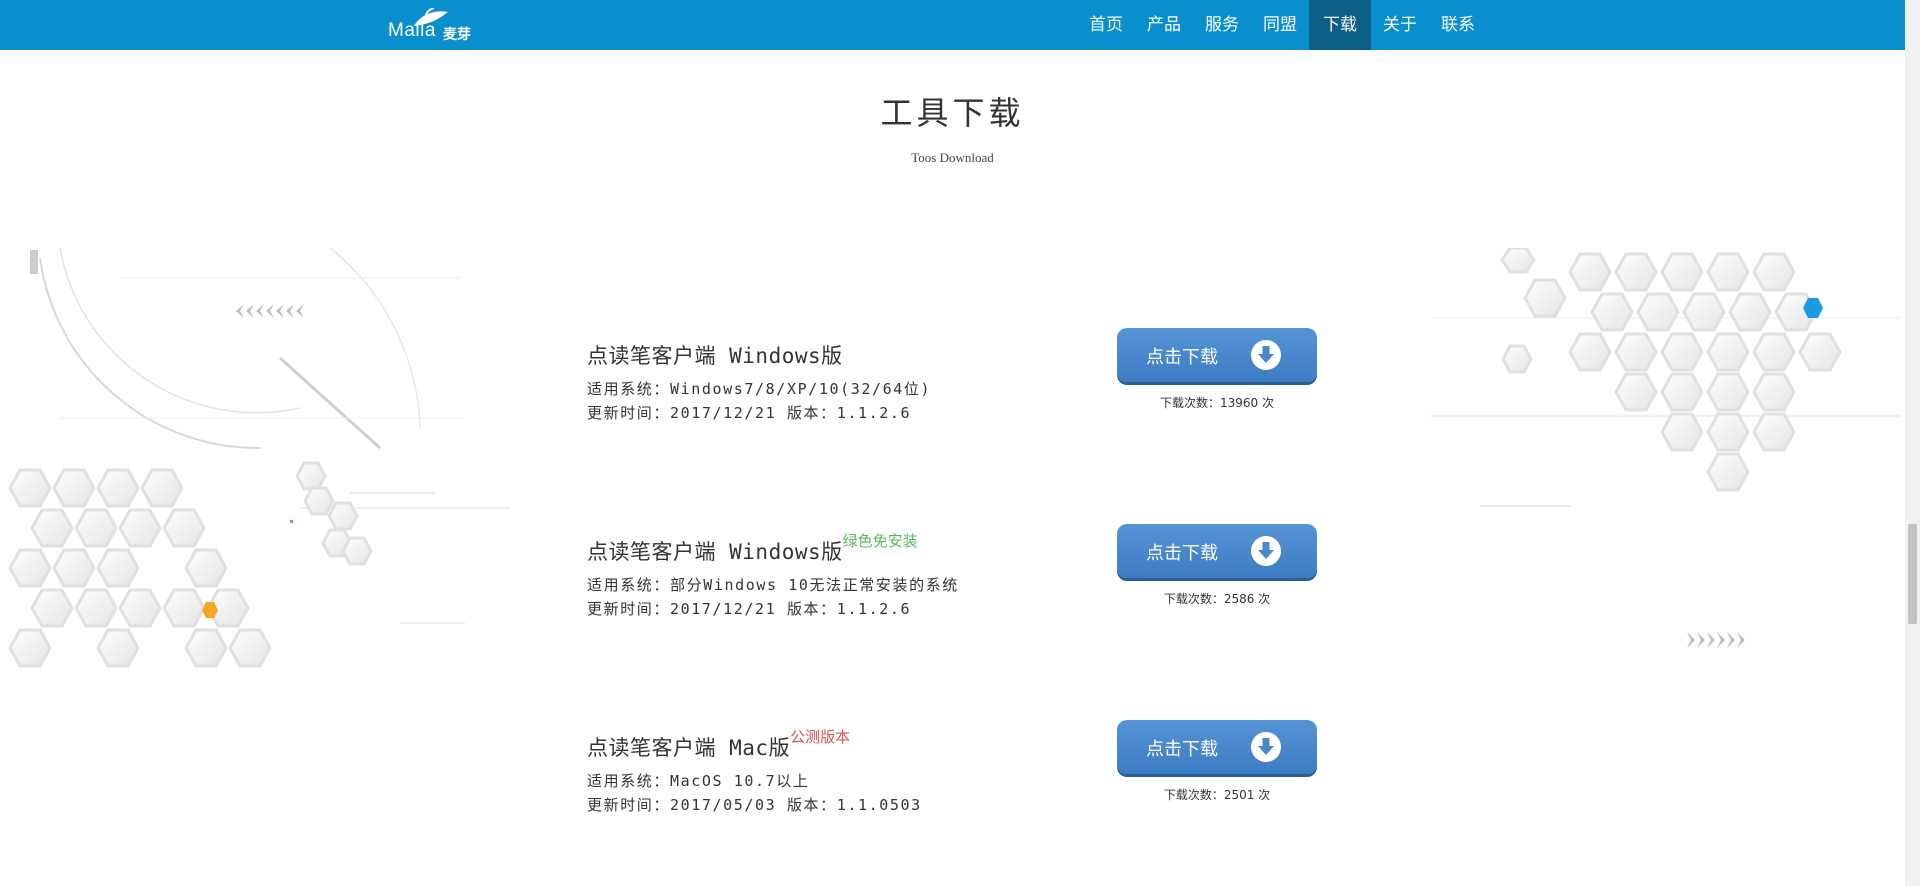  What do you see at coordinates (1912, 574) in the screenshot?
I see `scrollbar-thumb` at bounding box center [1912, 574].